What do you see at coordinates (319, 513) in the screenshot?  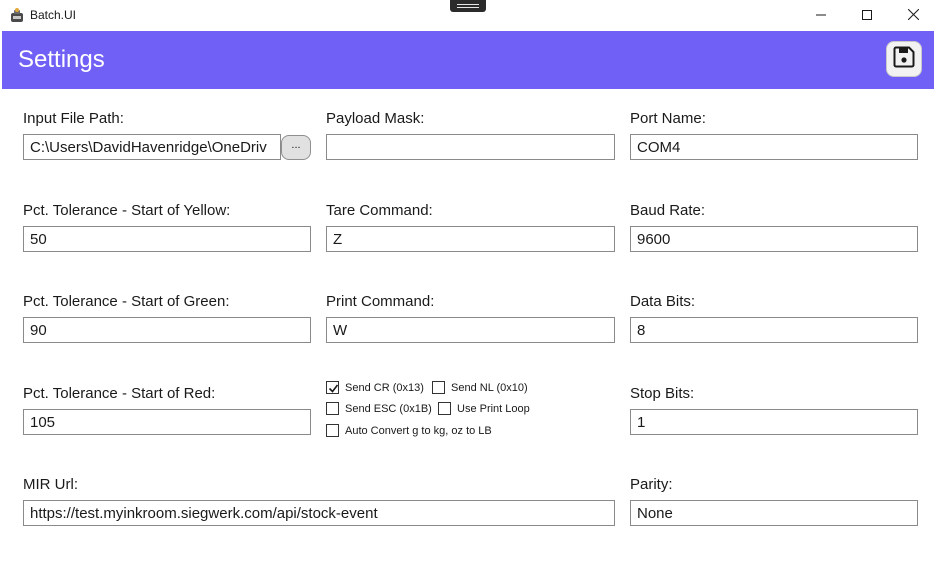 I see `mir-url-field` at bounding box center [319, 513].